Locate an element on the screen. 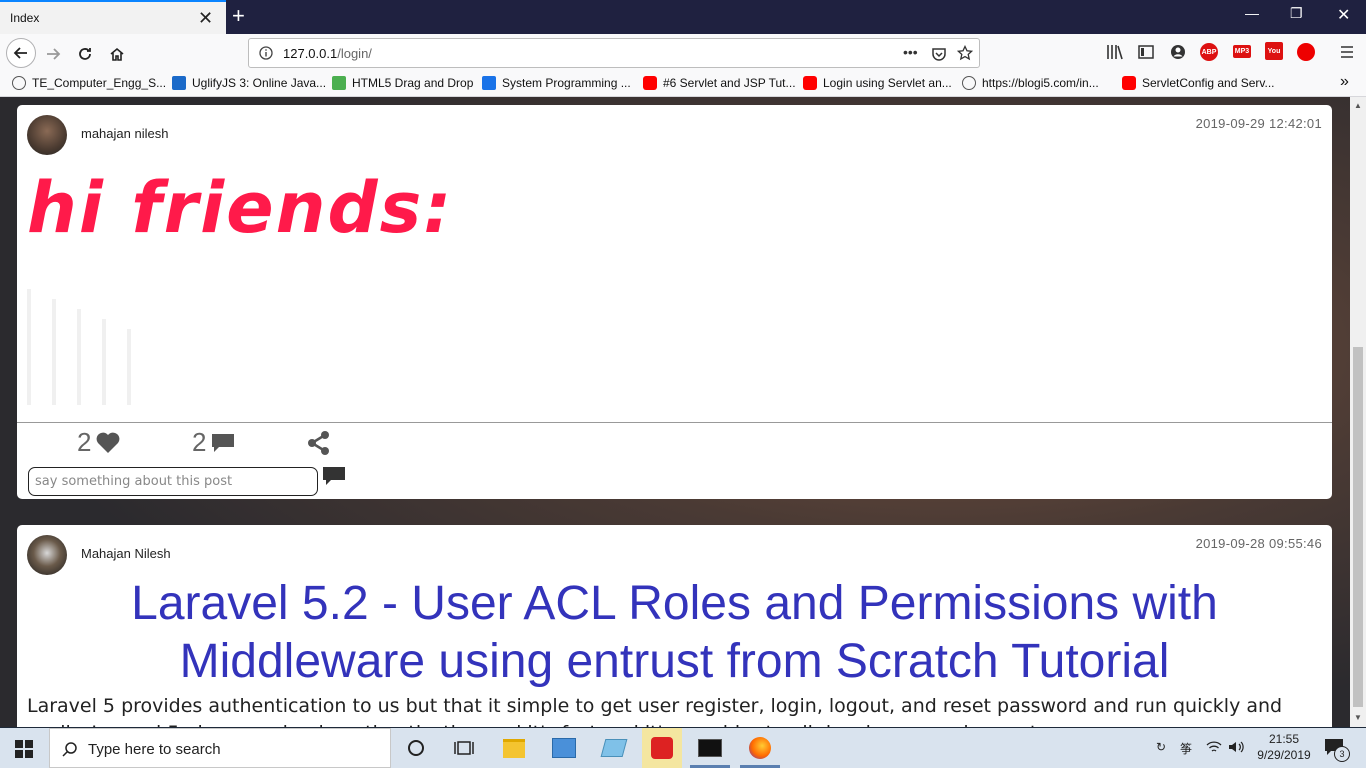 The height and width of the screenshot is (768, 1366). comment-input: say something about this post is located at coordinates (173, 481).